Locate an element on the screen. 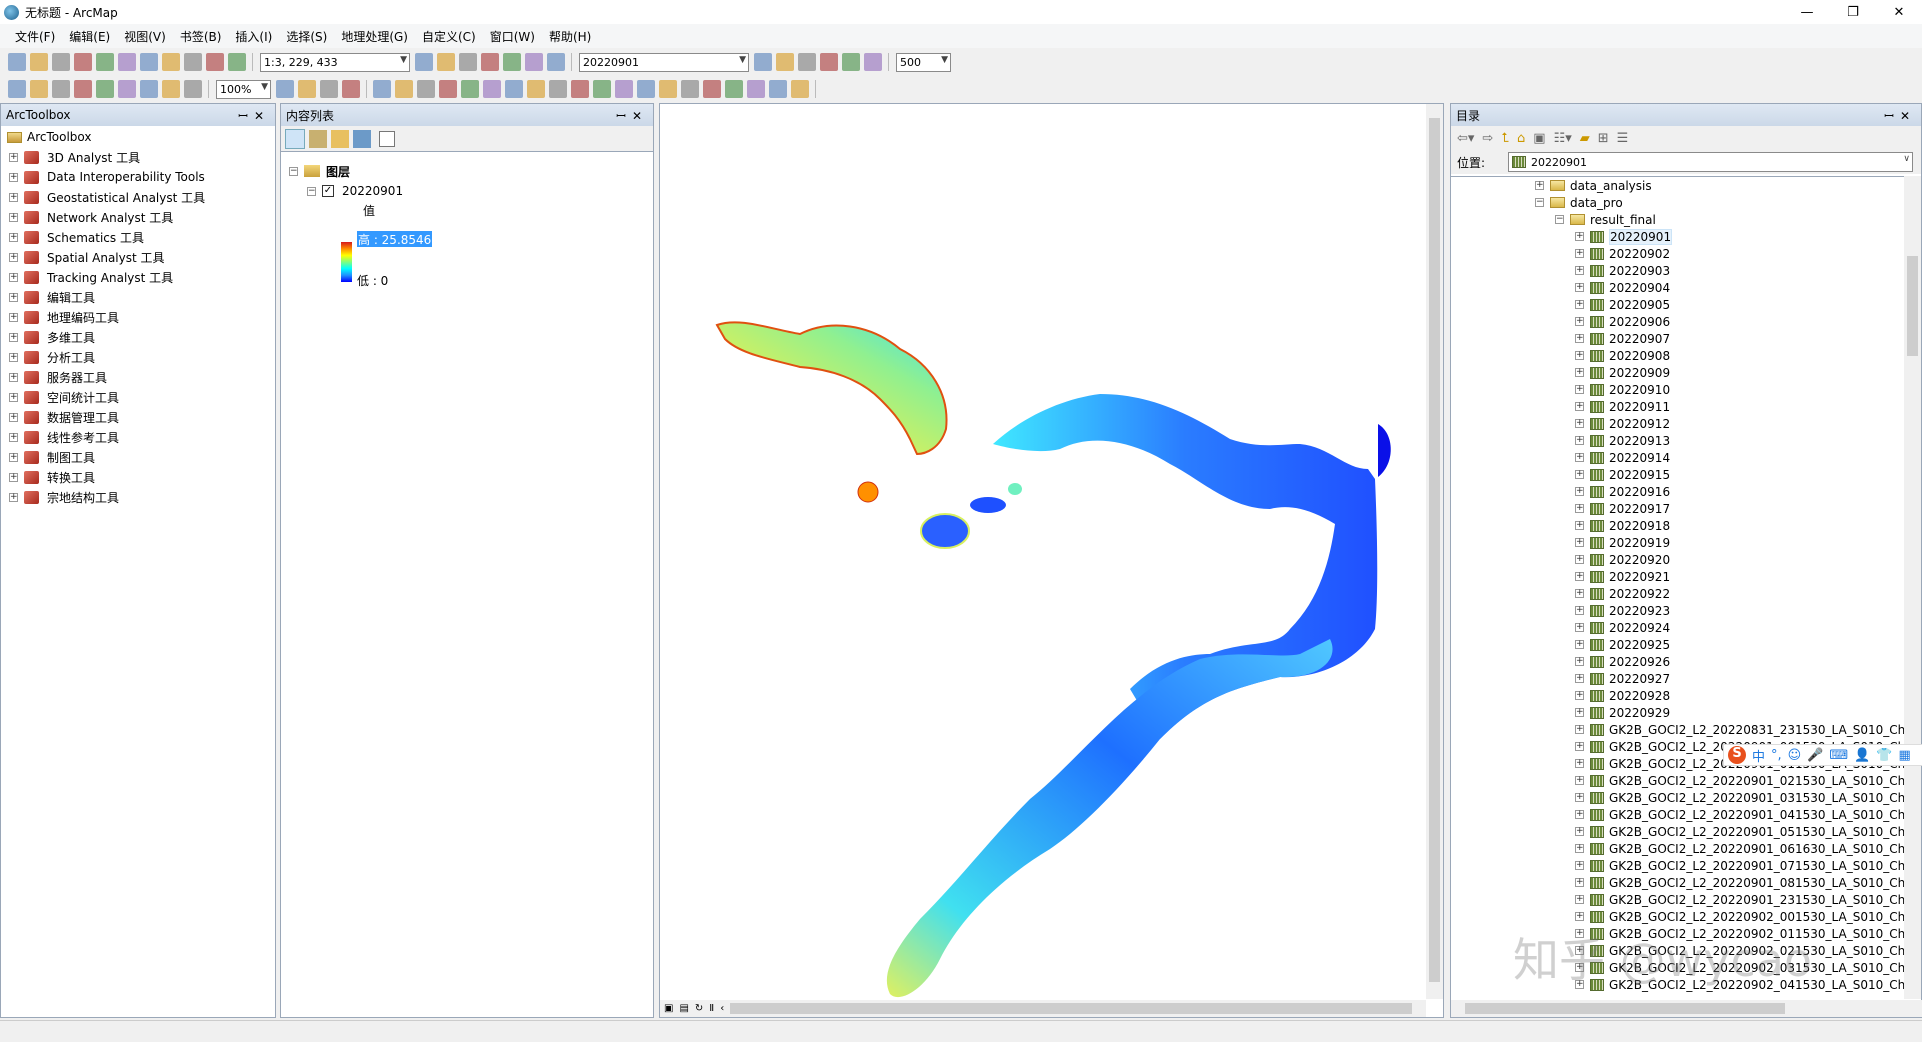  zoom-100-icon is located at coordinates (105, 89).